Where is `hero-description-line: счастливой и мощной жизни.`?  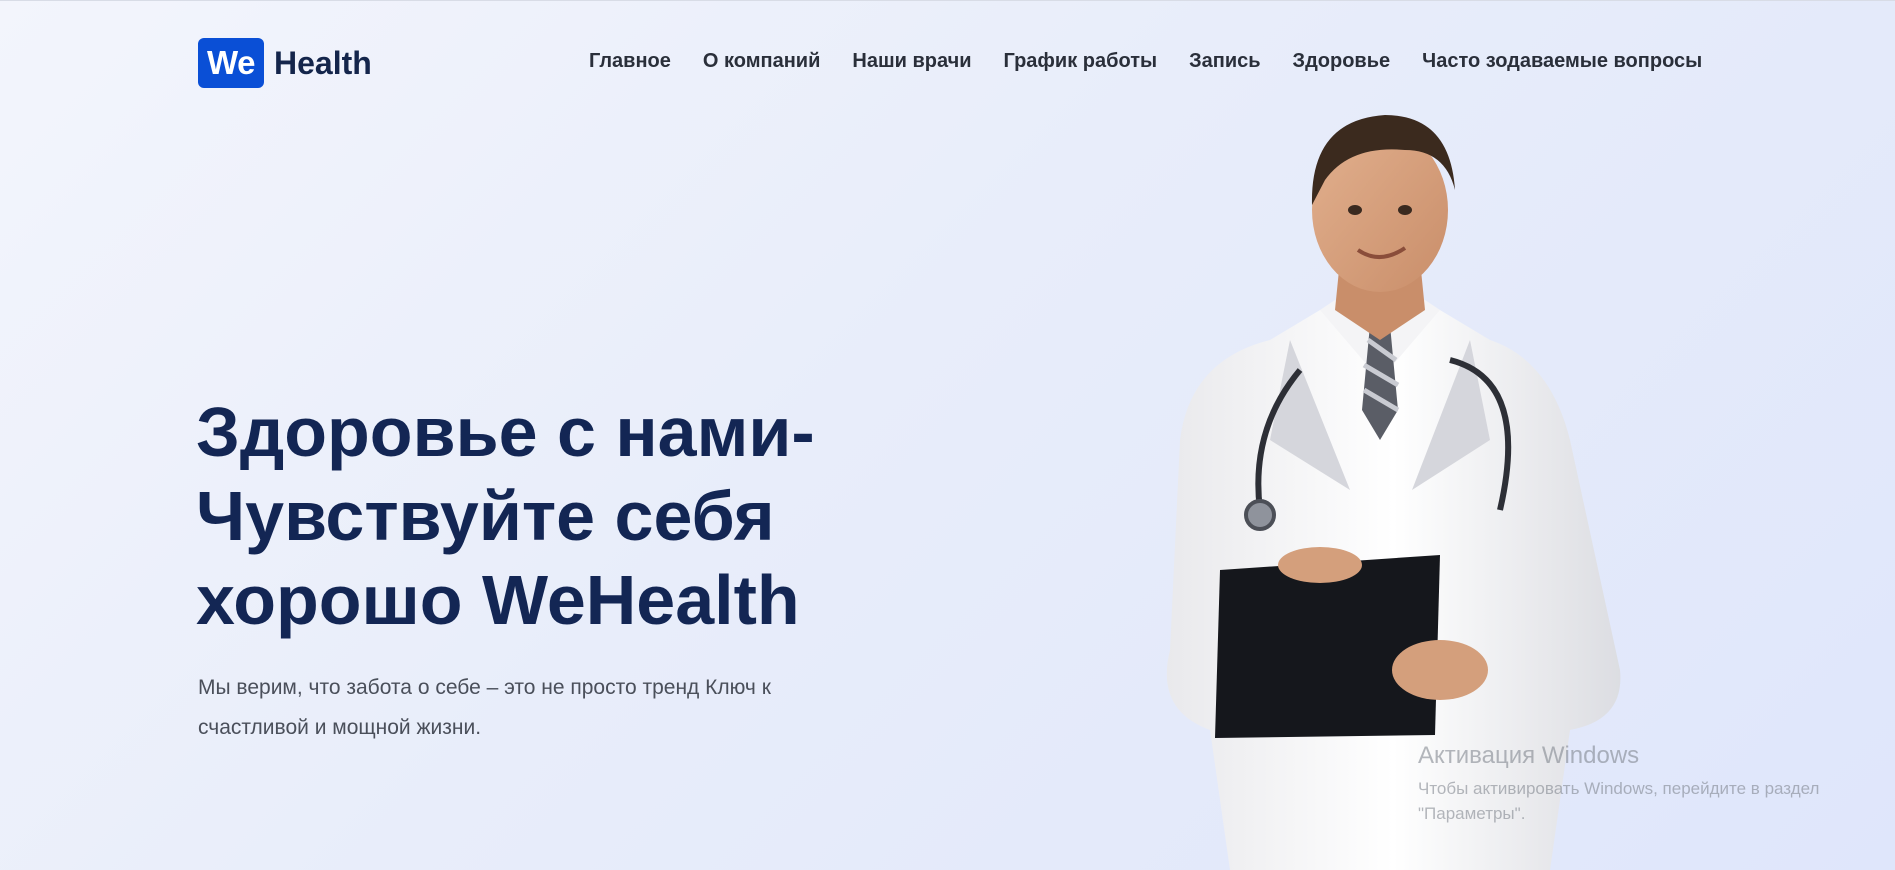
hero-description-line: счастливой и мощной жизни. is located at coordinates (340, 727).